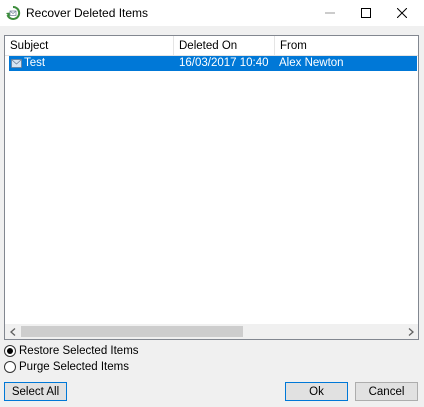 This screenshot has width=424, height=407. Describe the element at coordinates (224, 63) in the screenshot. I see `item-deleted-on: 16/03/2017 10:40` at that location.